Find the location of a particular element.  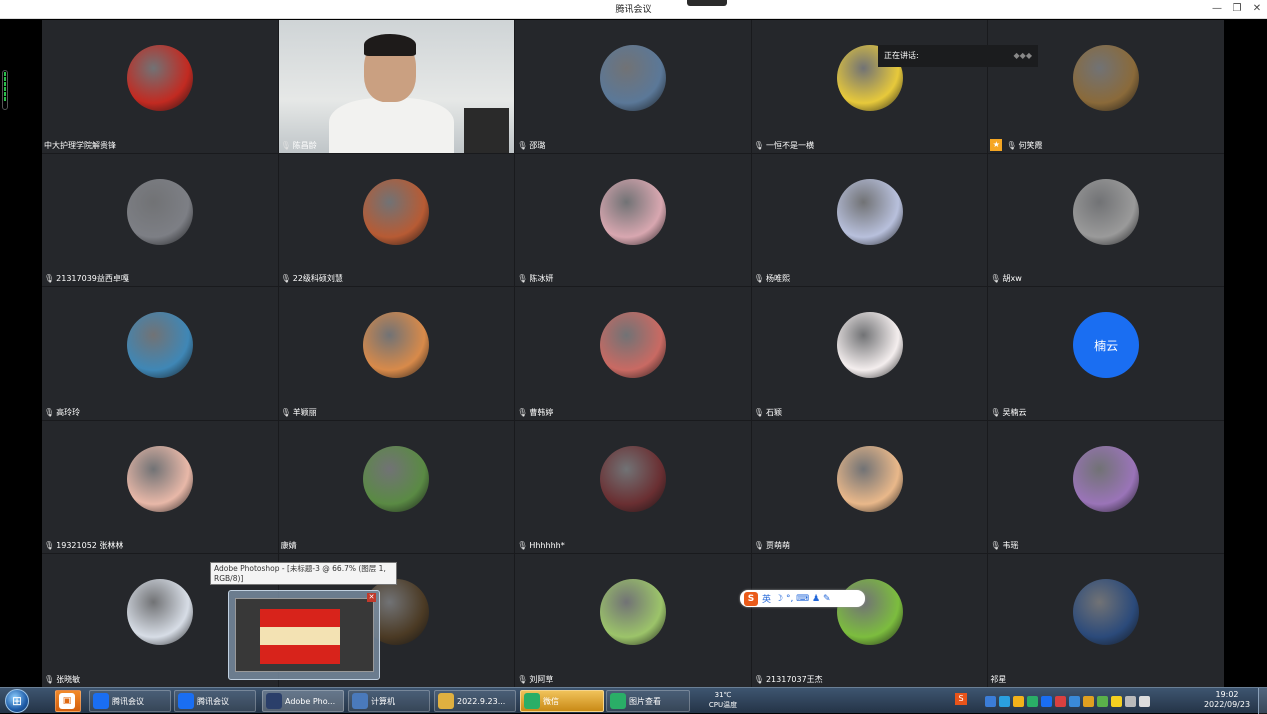

participant-label: 🎙 陈昌龄 is located at coordinates (299, 145).